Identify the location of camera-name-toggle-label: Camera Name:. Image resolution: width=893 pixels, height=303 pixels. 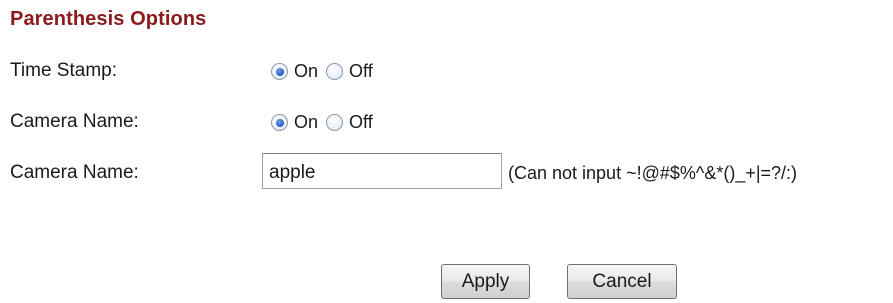
(74, 121).